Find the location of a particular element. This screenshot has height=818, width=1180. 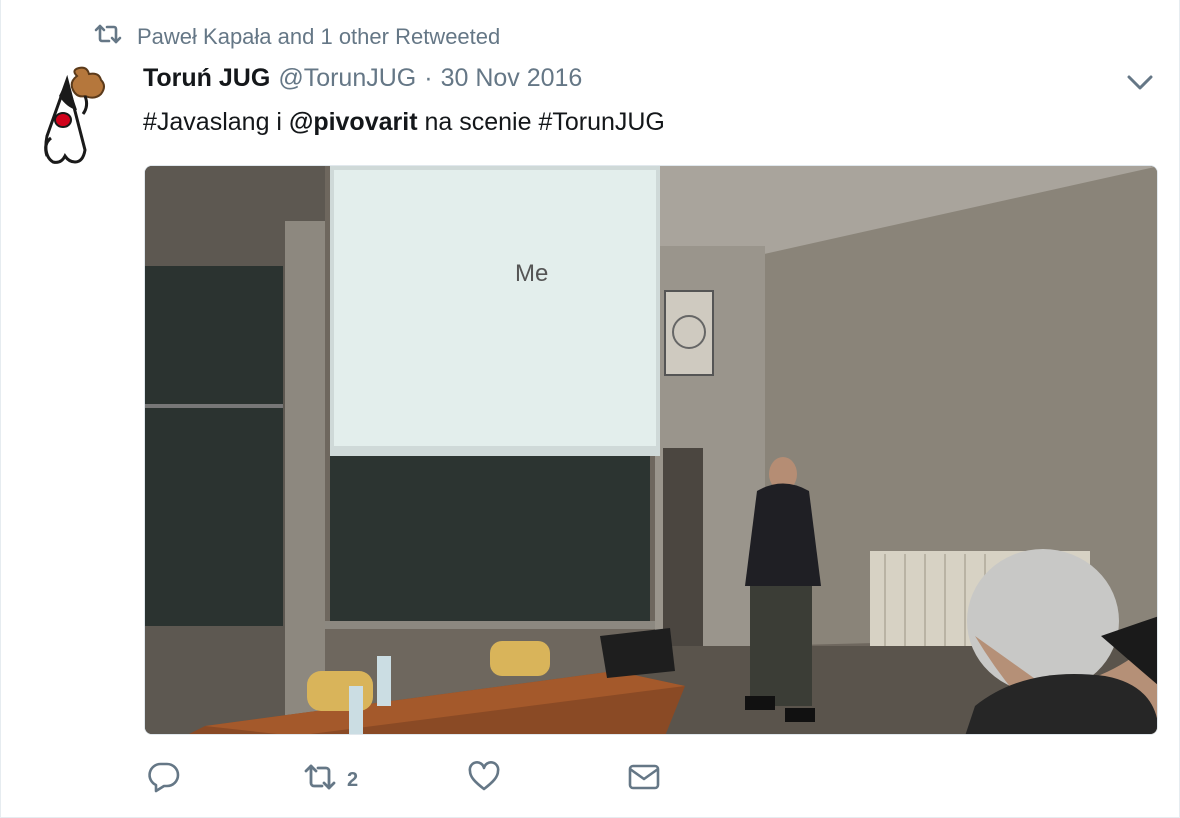

heart-icon is located at coordinates (484, 780).